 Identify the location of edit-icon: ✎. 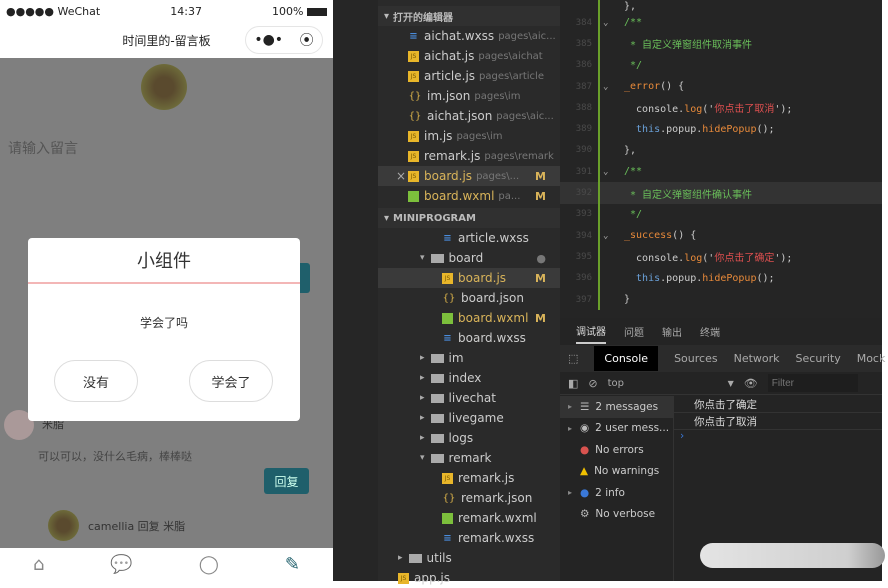
(292, 564).